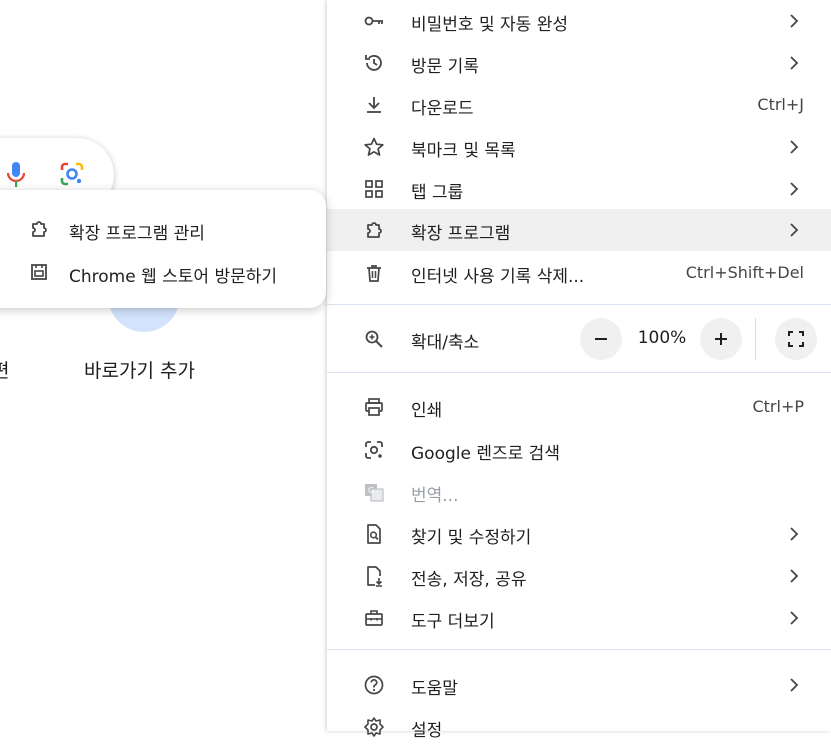 The height and width of the screenshot is (748, 831). I want to click on zoom-icon, so click(374, 339).